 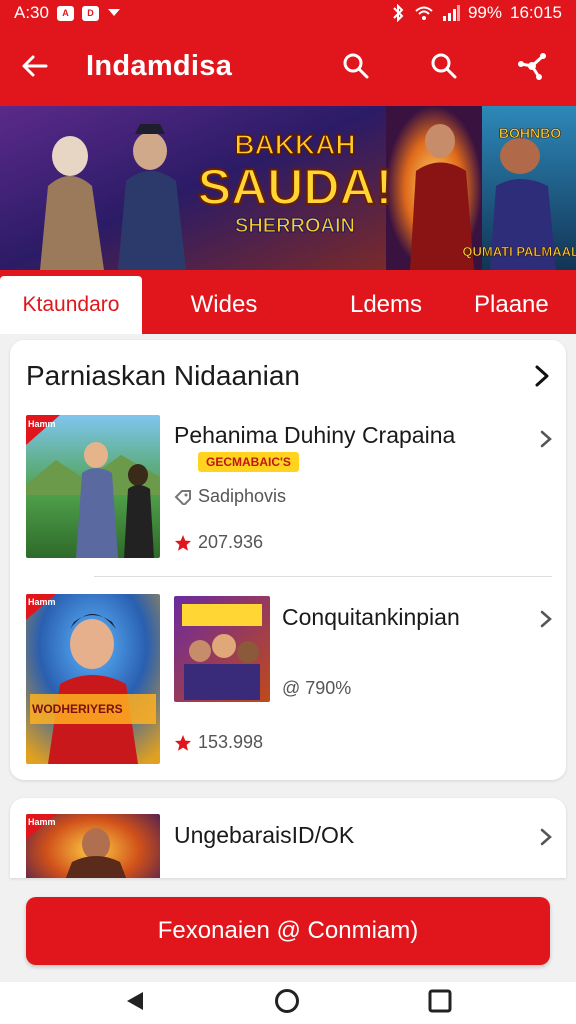 What do you see at coordinates (264, 835) in the screenshot?
I see `item-title: UngebaraisID/OK` at bounding box center [264, 835].